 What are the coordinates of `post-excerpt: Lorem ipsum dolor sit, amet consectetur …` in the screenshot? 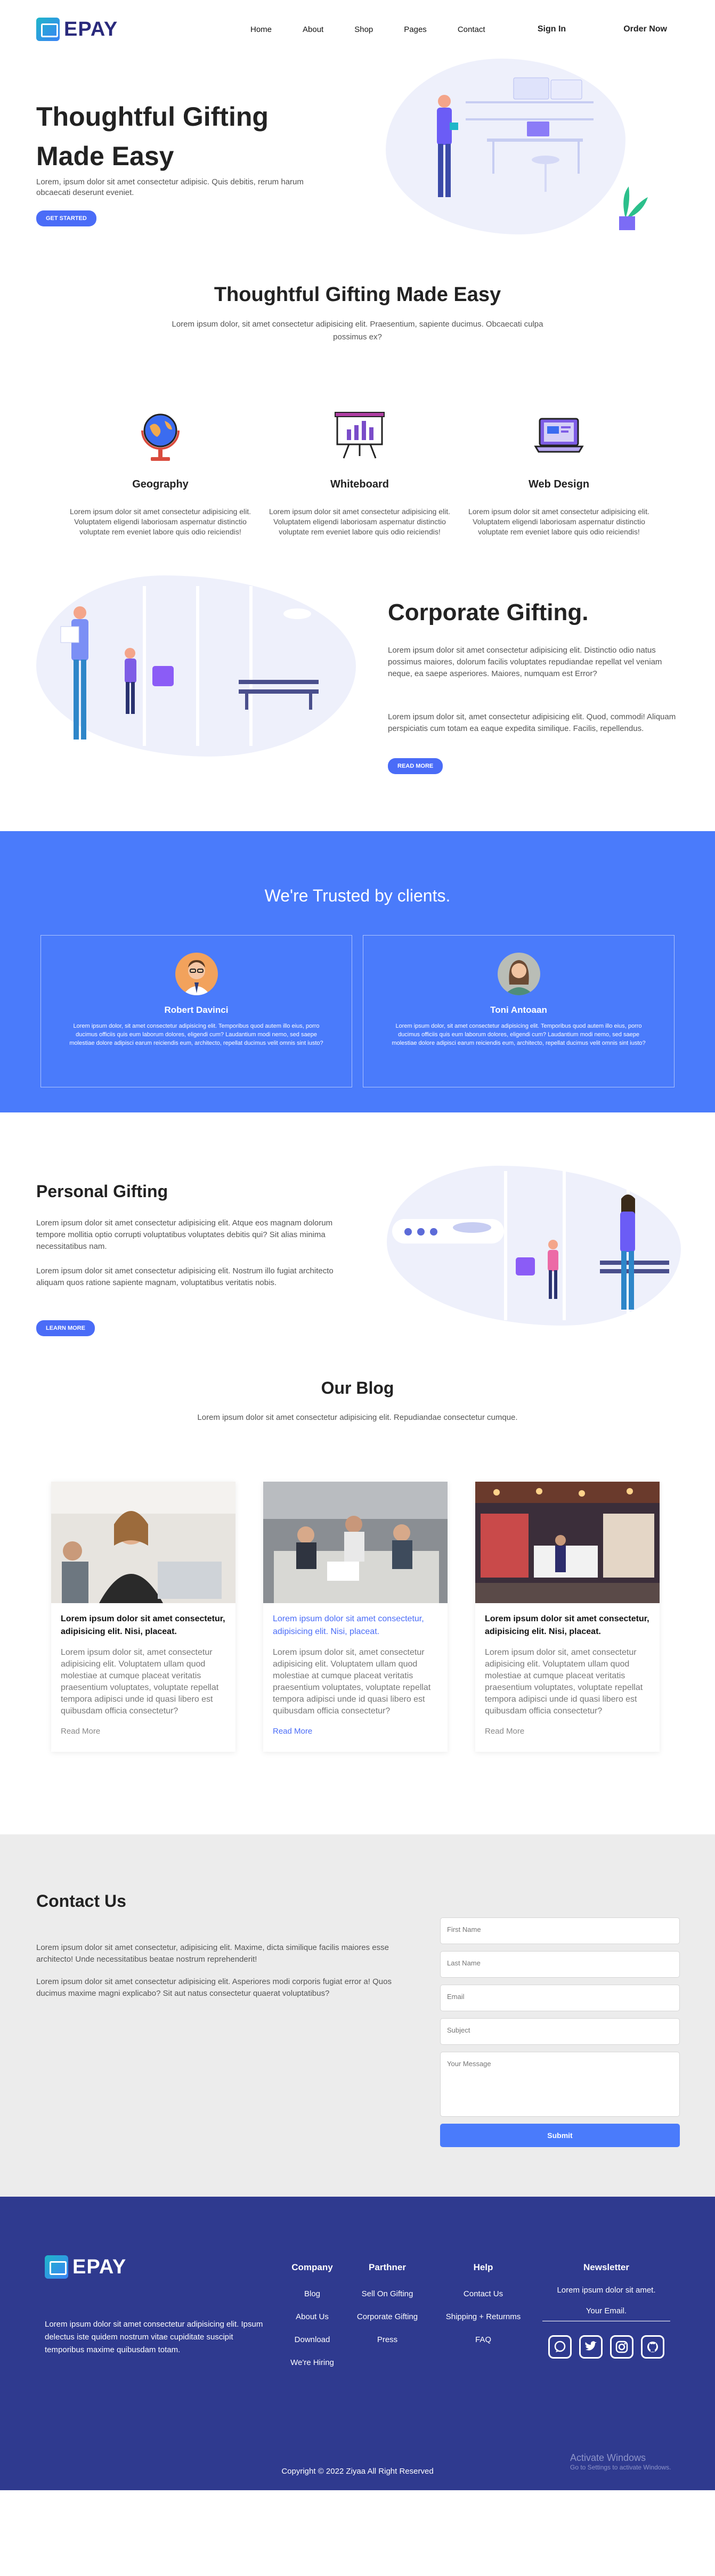 It's located at (352, 1682).